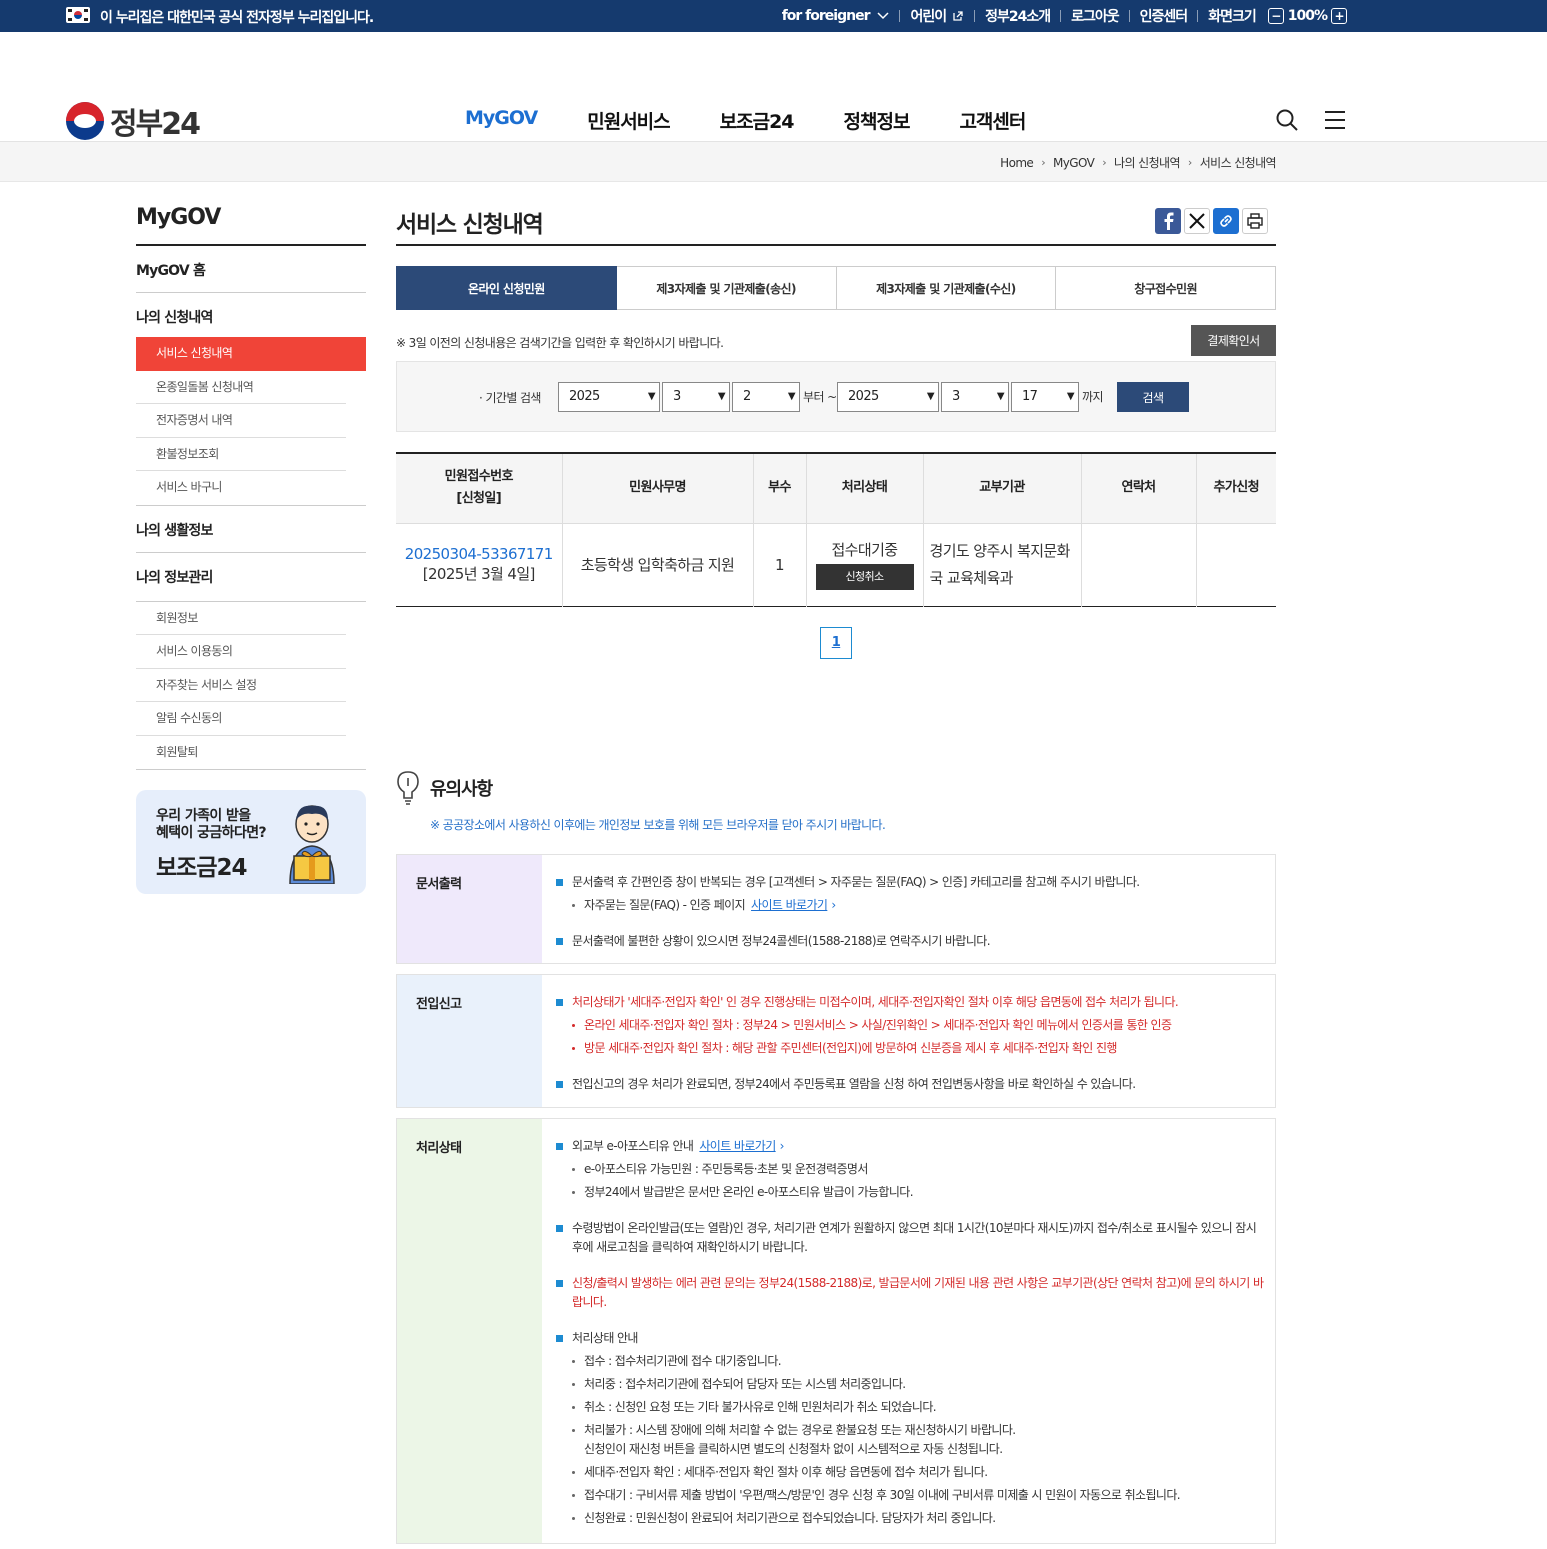 The height and width of the screenshot is (1549, 1547). Describe the element at coordinates (1139, 488) in the screenshot. I see `col-contact: 연락처` at that location.